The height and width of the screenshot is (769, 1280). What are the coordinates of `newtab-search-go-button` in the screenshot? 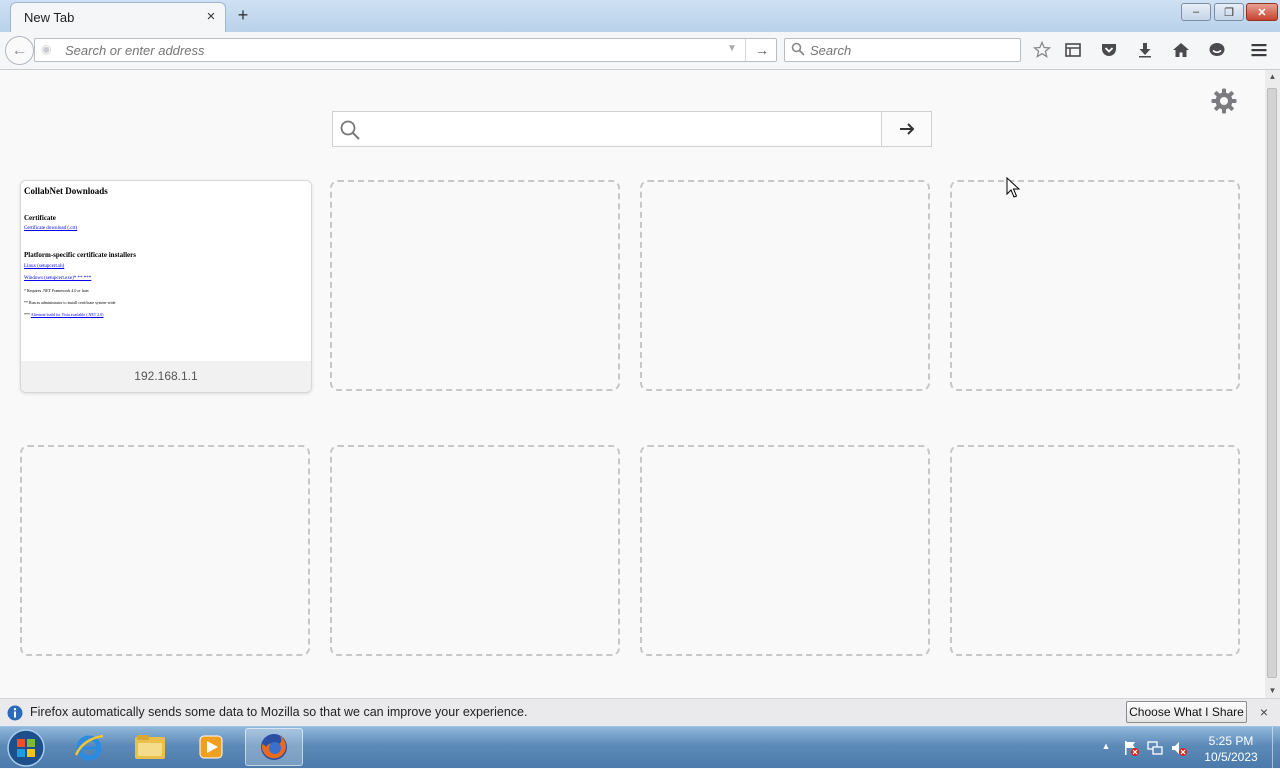 It's located at (906, 129).